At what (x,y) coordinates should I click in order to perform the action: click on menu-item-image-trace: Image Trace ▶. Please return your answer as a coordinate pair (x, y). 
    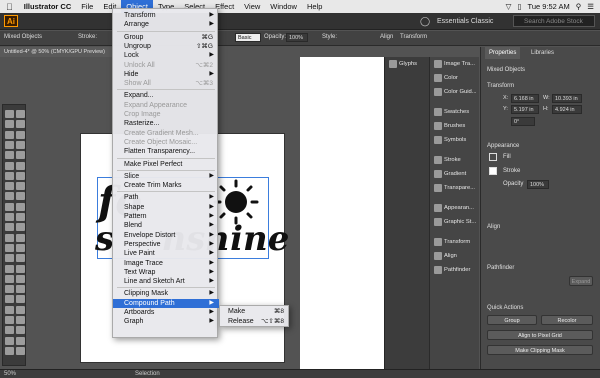
    Looking at the image, I should click on (166, 263).